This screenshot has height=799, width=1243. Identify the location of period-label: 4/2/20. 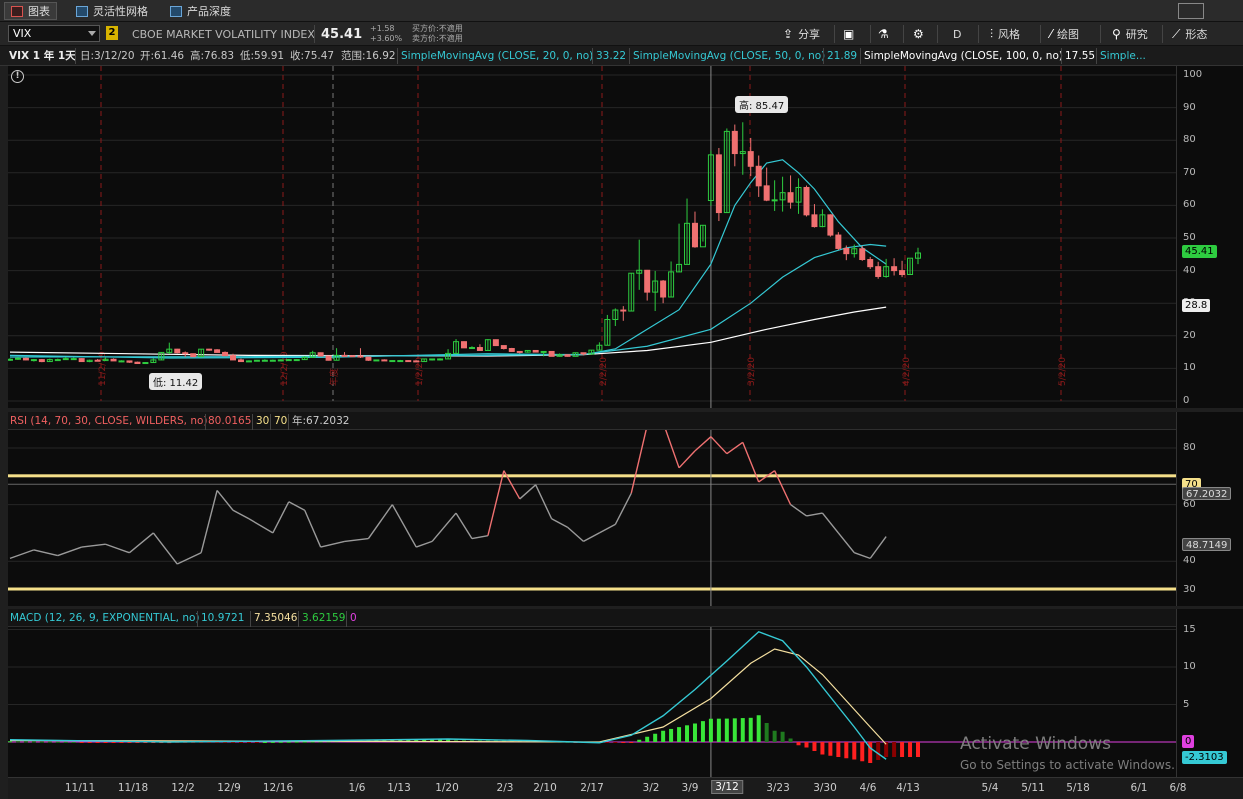
(907, 371).